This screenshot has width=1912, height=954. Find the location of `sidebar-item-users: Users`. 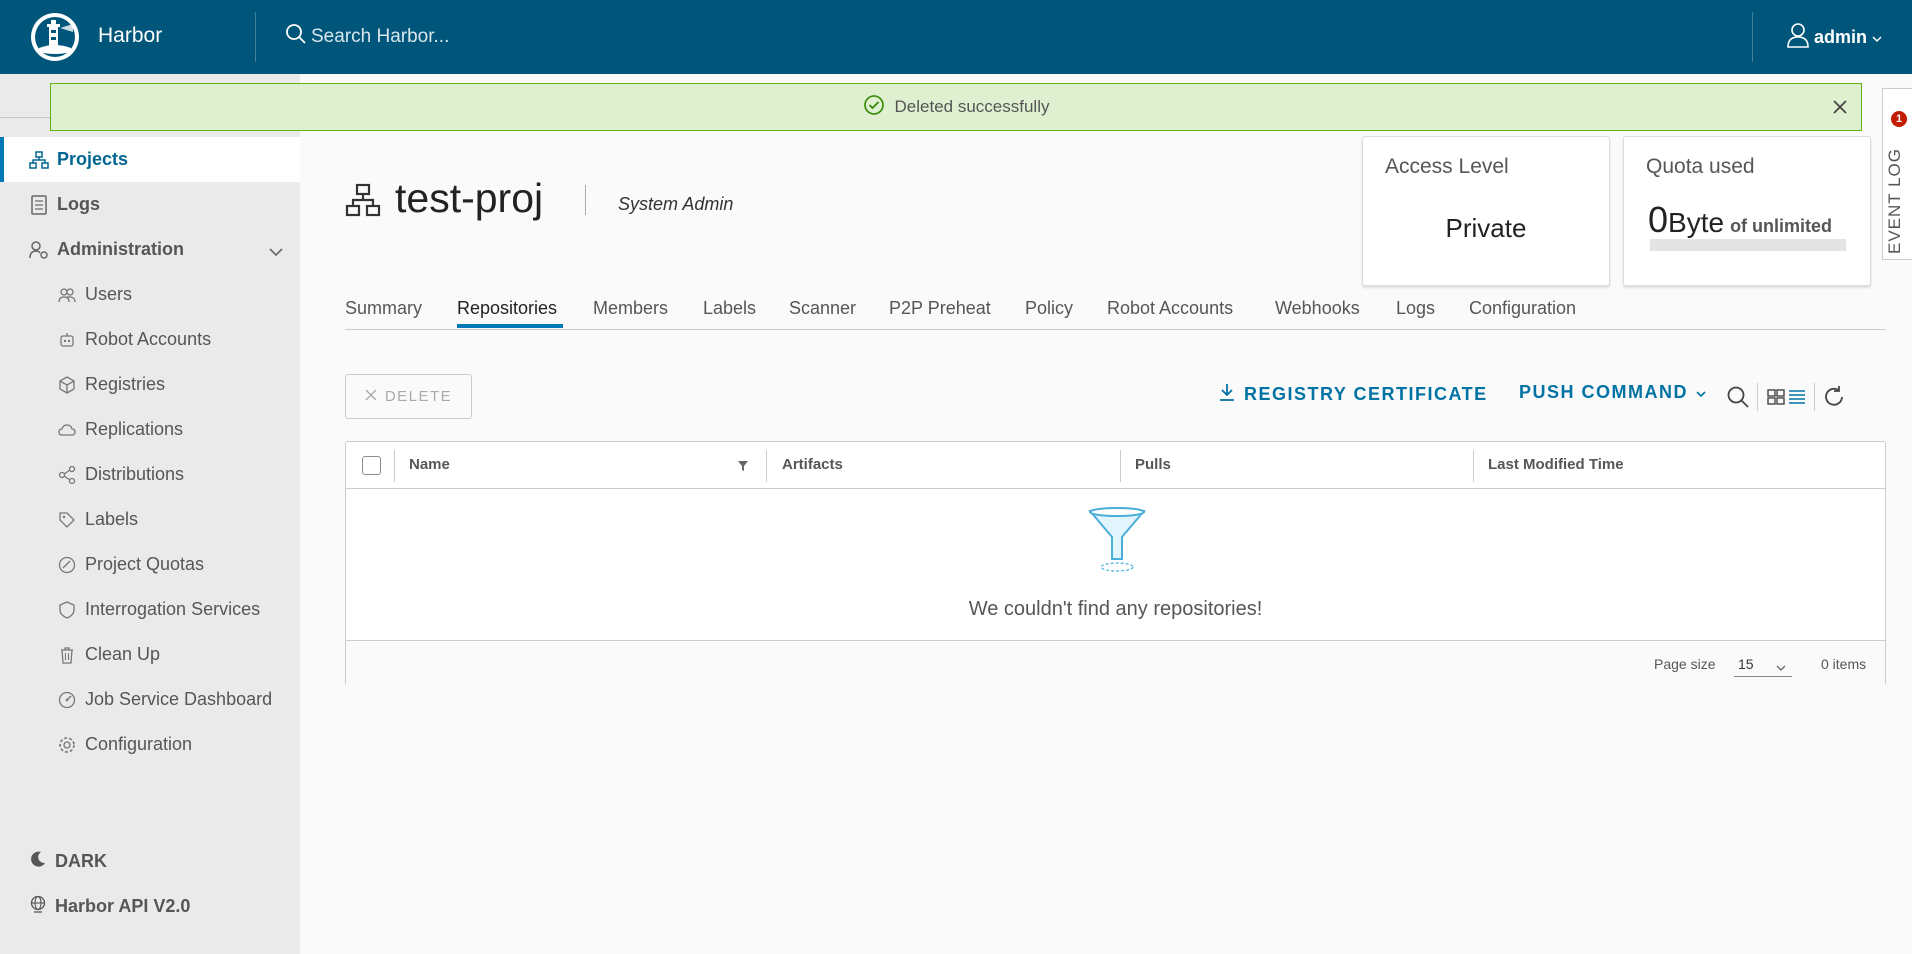

sidebar-item-users: Users is located at coordinates (150, 294).